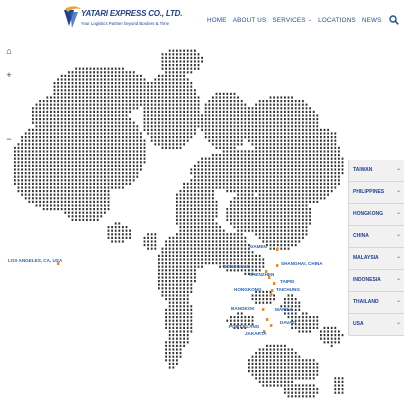 The width and height of the screenshot is (413, 413). Describe the element at coordinates (393, 20) in the screenshot. I see `search-icon` at that location.